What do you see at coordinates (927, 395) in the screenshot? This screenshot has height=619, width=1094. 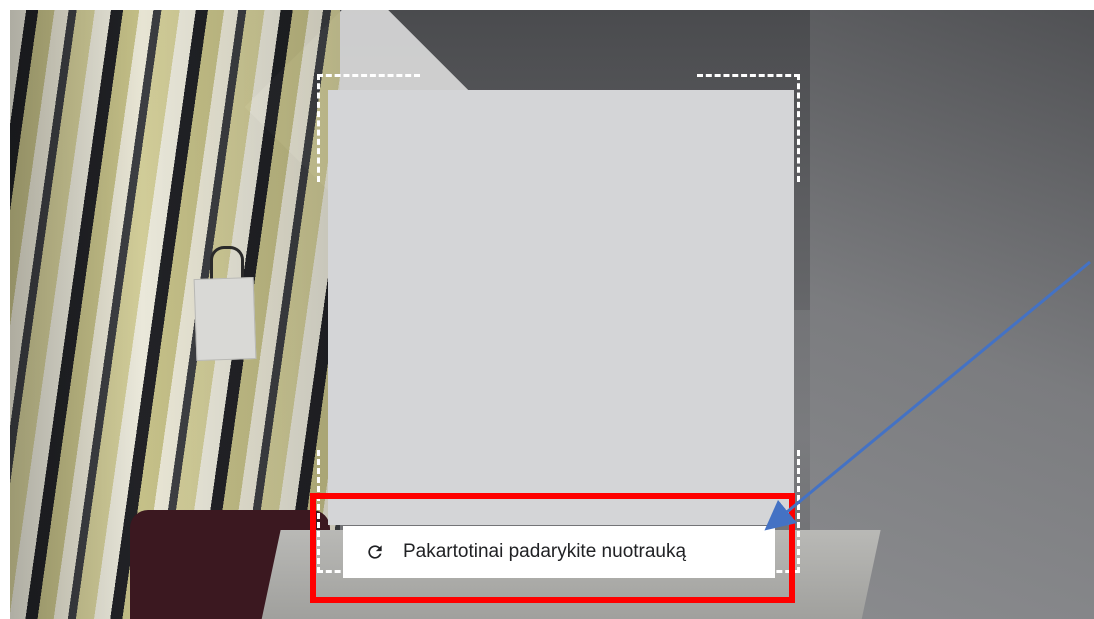 I see `annotation-arrow` at bounding box center [927, 395].